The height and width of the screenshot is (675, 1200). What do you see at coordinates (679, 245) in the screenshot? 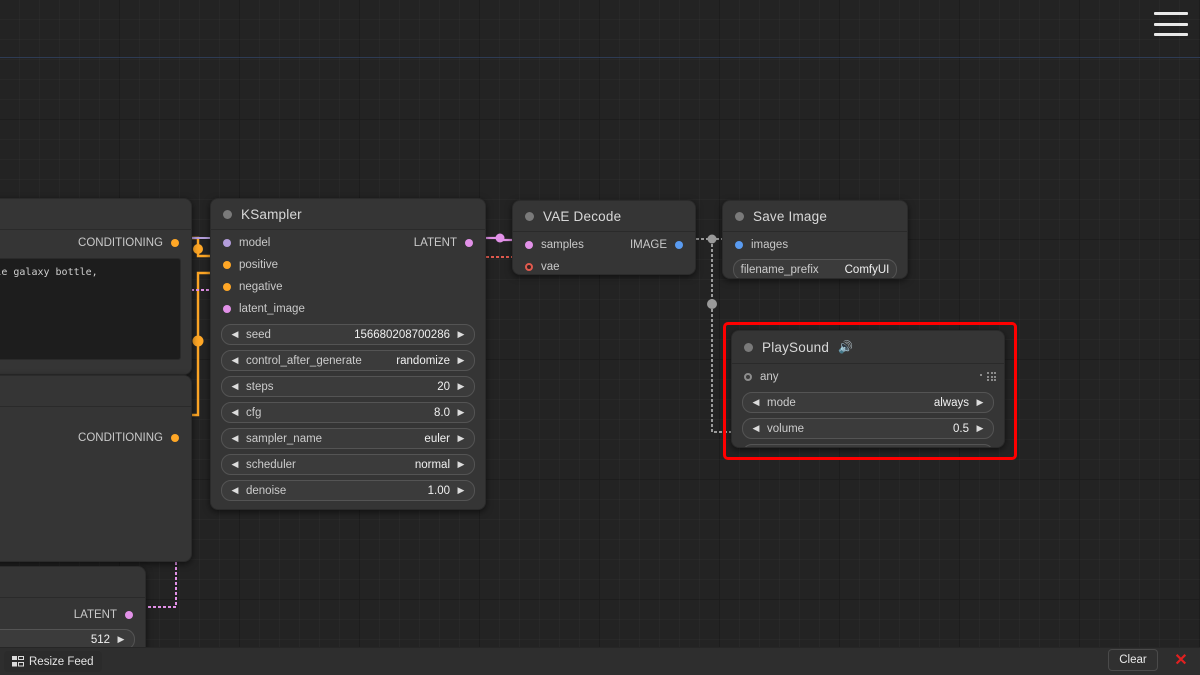
I see `image-port-dot` at bounding box center [679, 245].